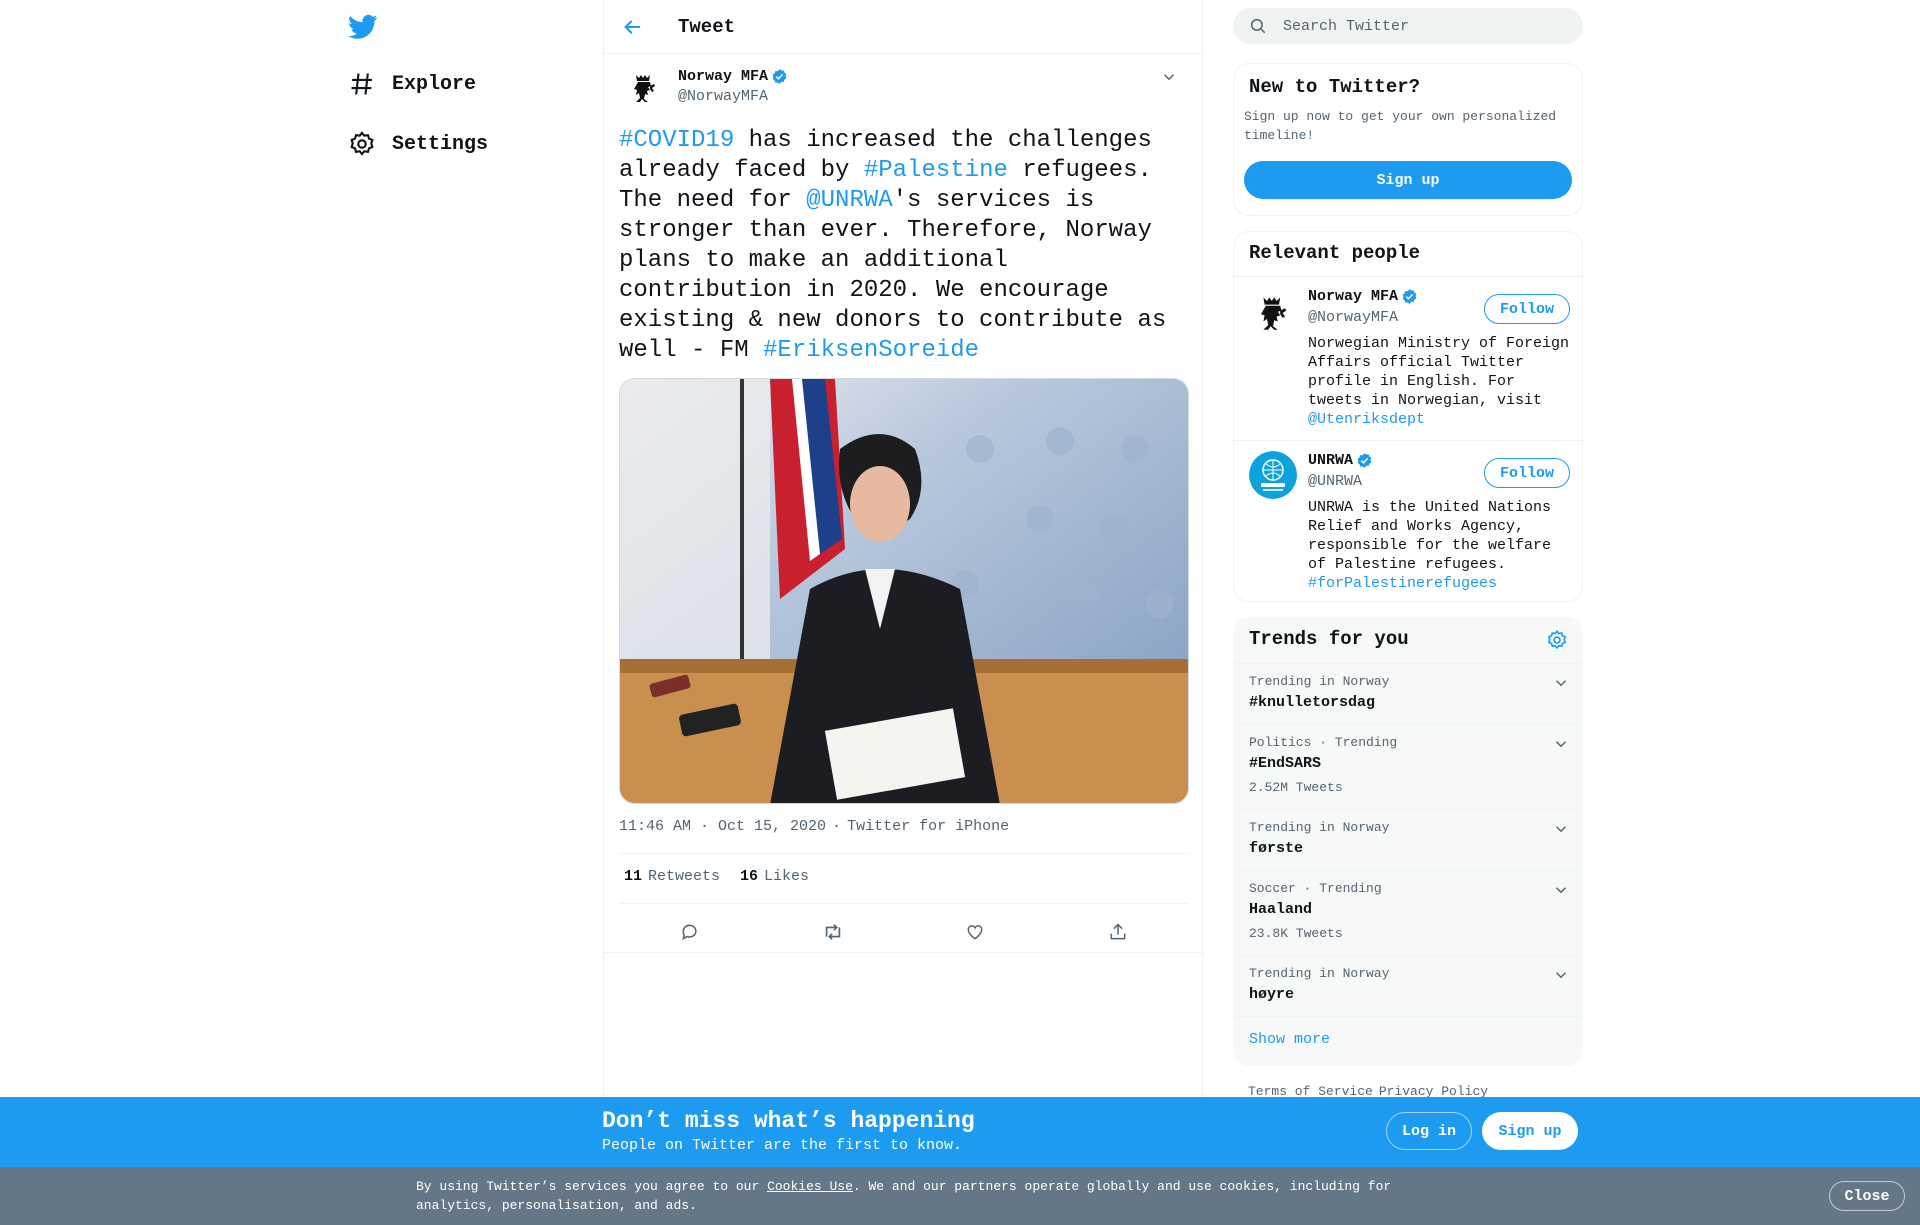 Image resolution: width=1920 pixels, height=1225 pixels. I want to click on tweet-link: #EriksenSoreide, so click(871, 350).